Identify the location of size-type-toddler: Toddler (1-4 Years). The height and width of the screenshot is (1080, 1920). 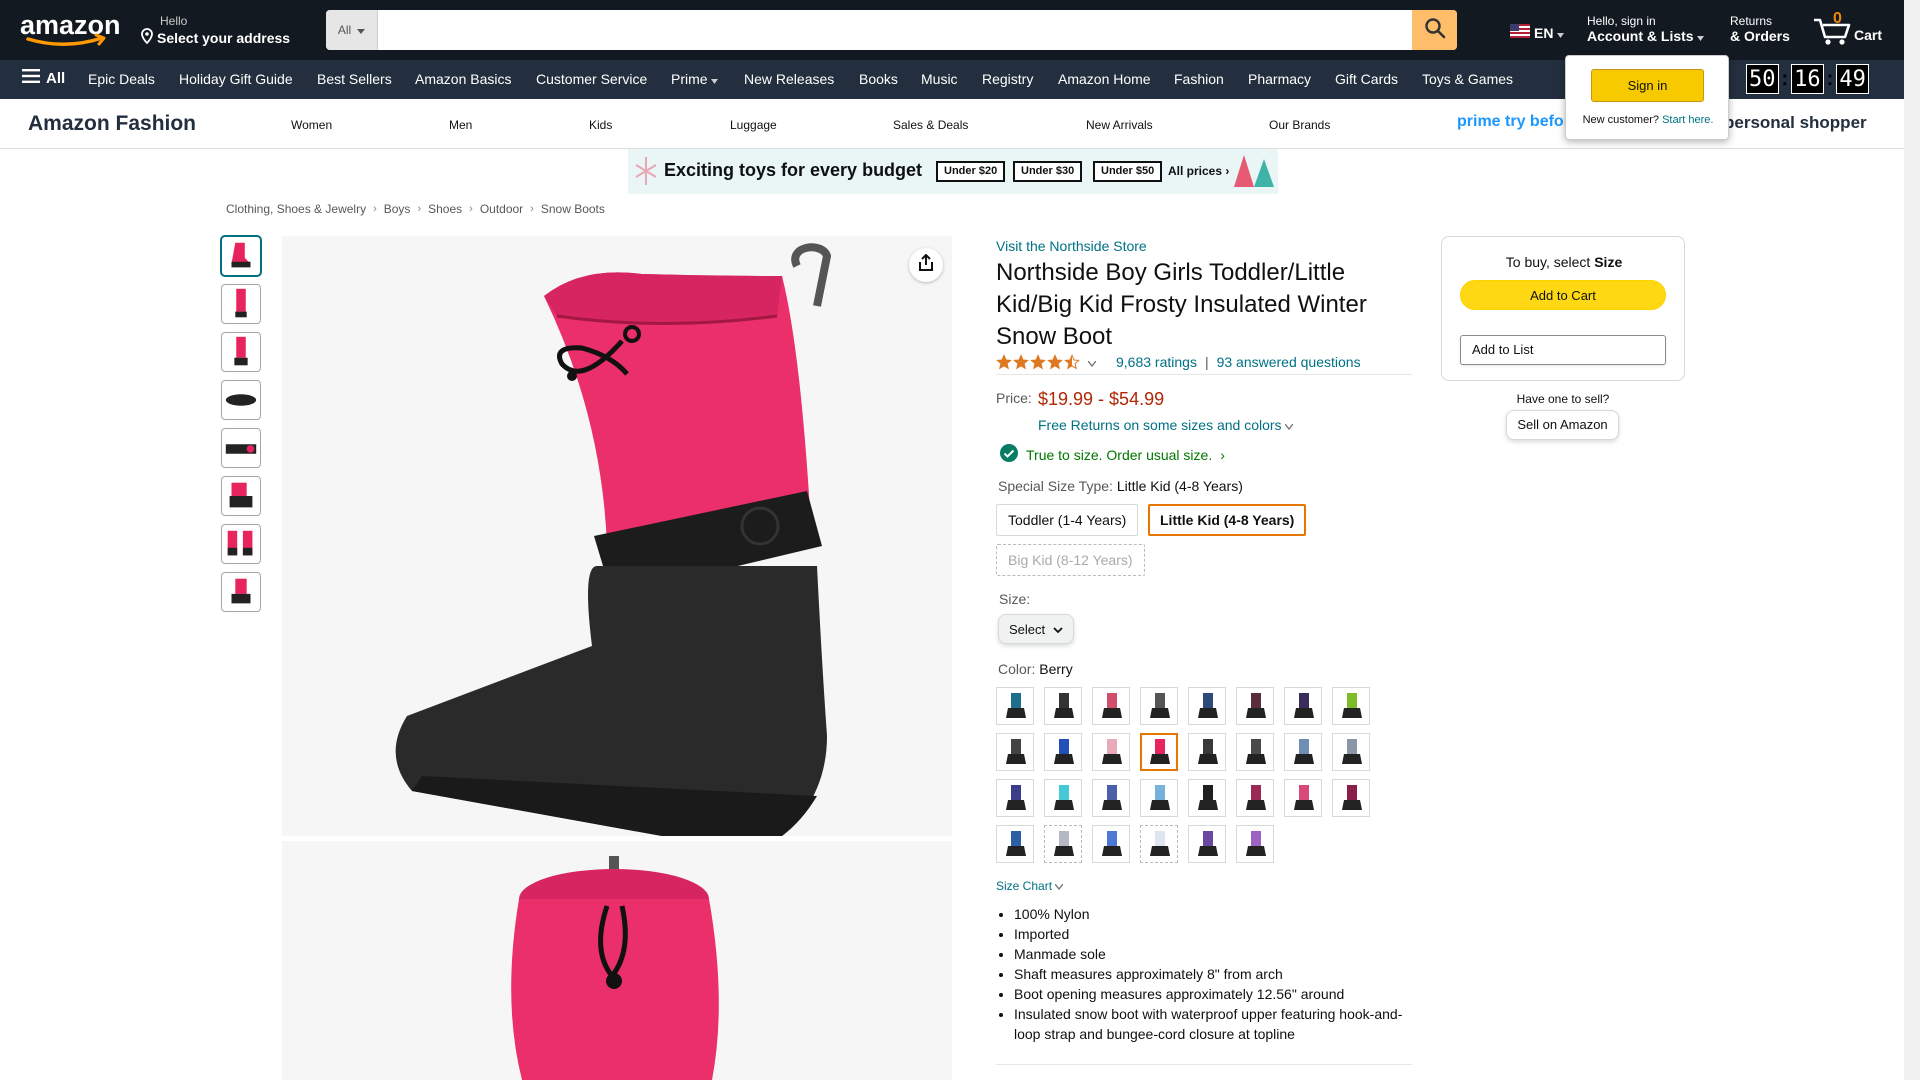
(1067, 520).